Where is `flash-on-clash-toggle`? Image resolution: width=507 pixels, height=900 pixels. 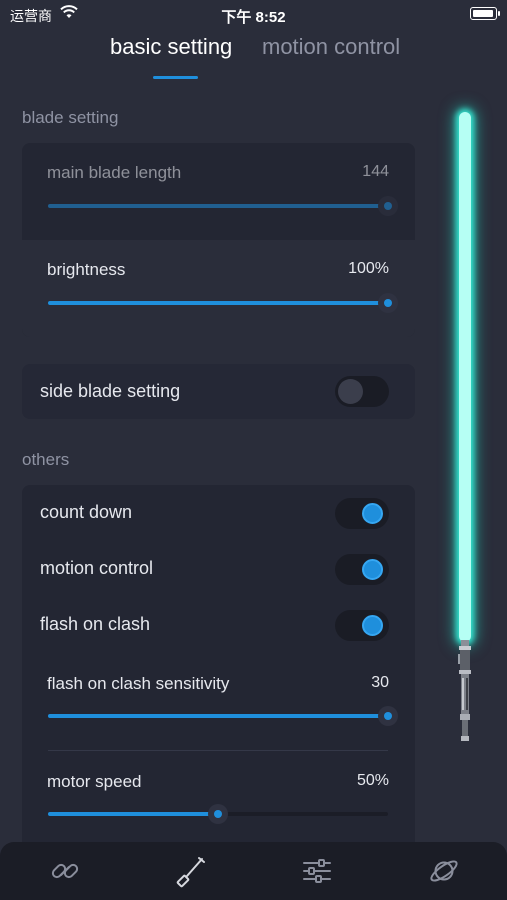
flash-on-clash-toggle is located at coordinates (362, 625).